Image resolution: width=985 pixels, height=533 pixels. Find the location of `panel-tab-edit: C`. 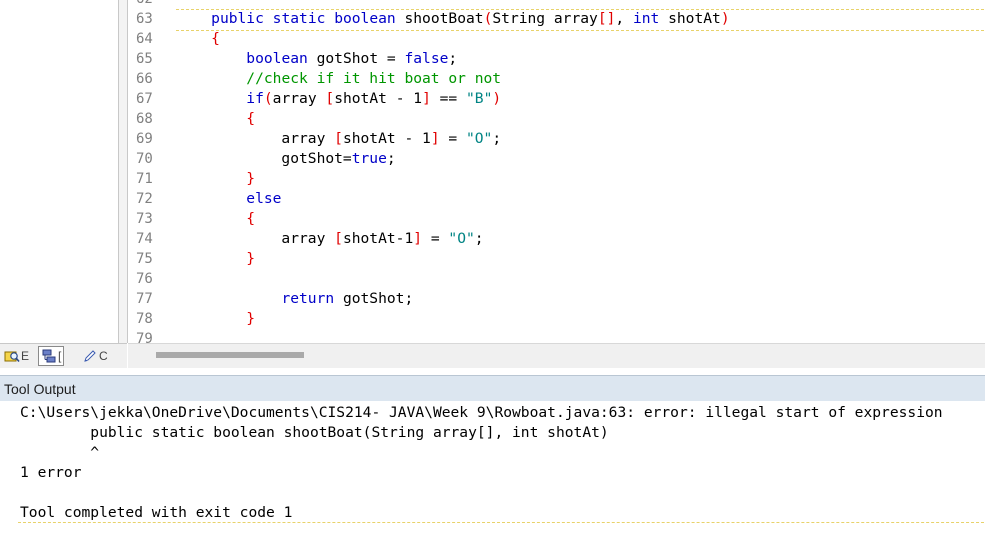

panel-tab-edit: C is located at coordinates (95, 356).